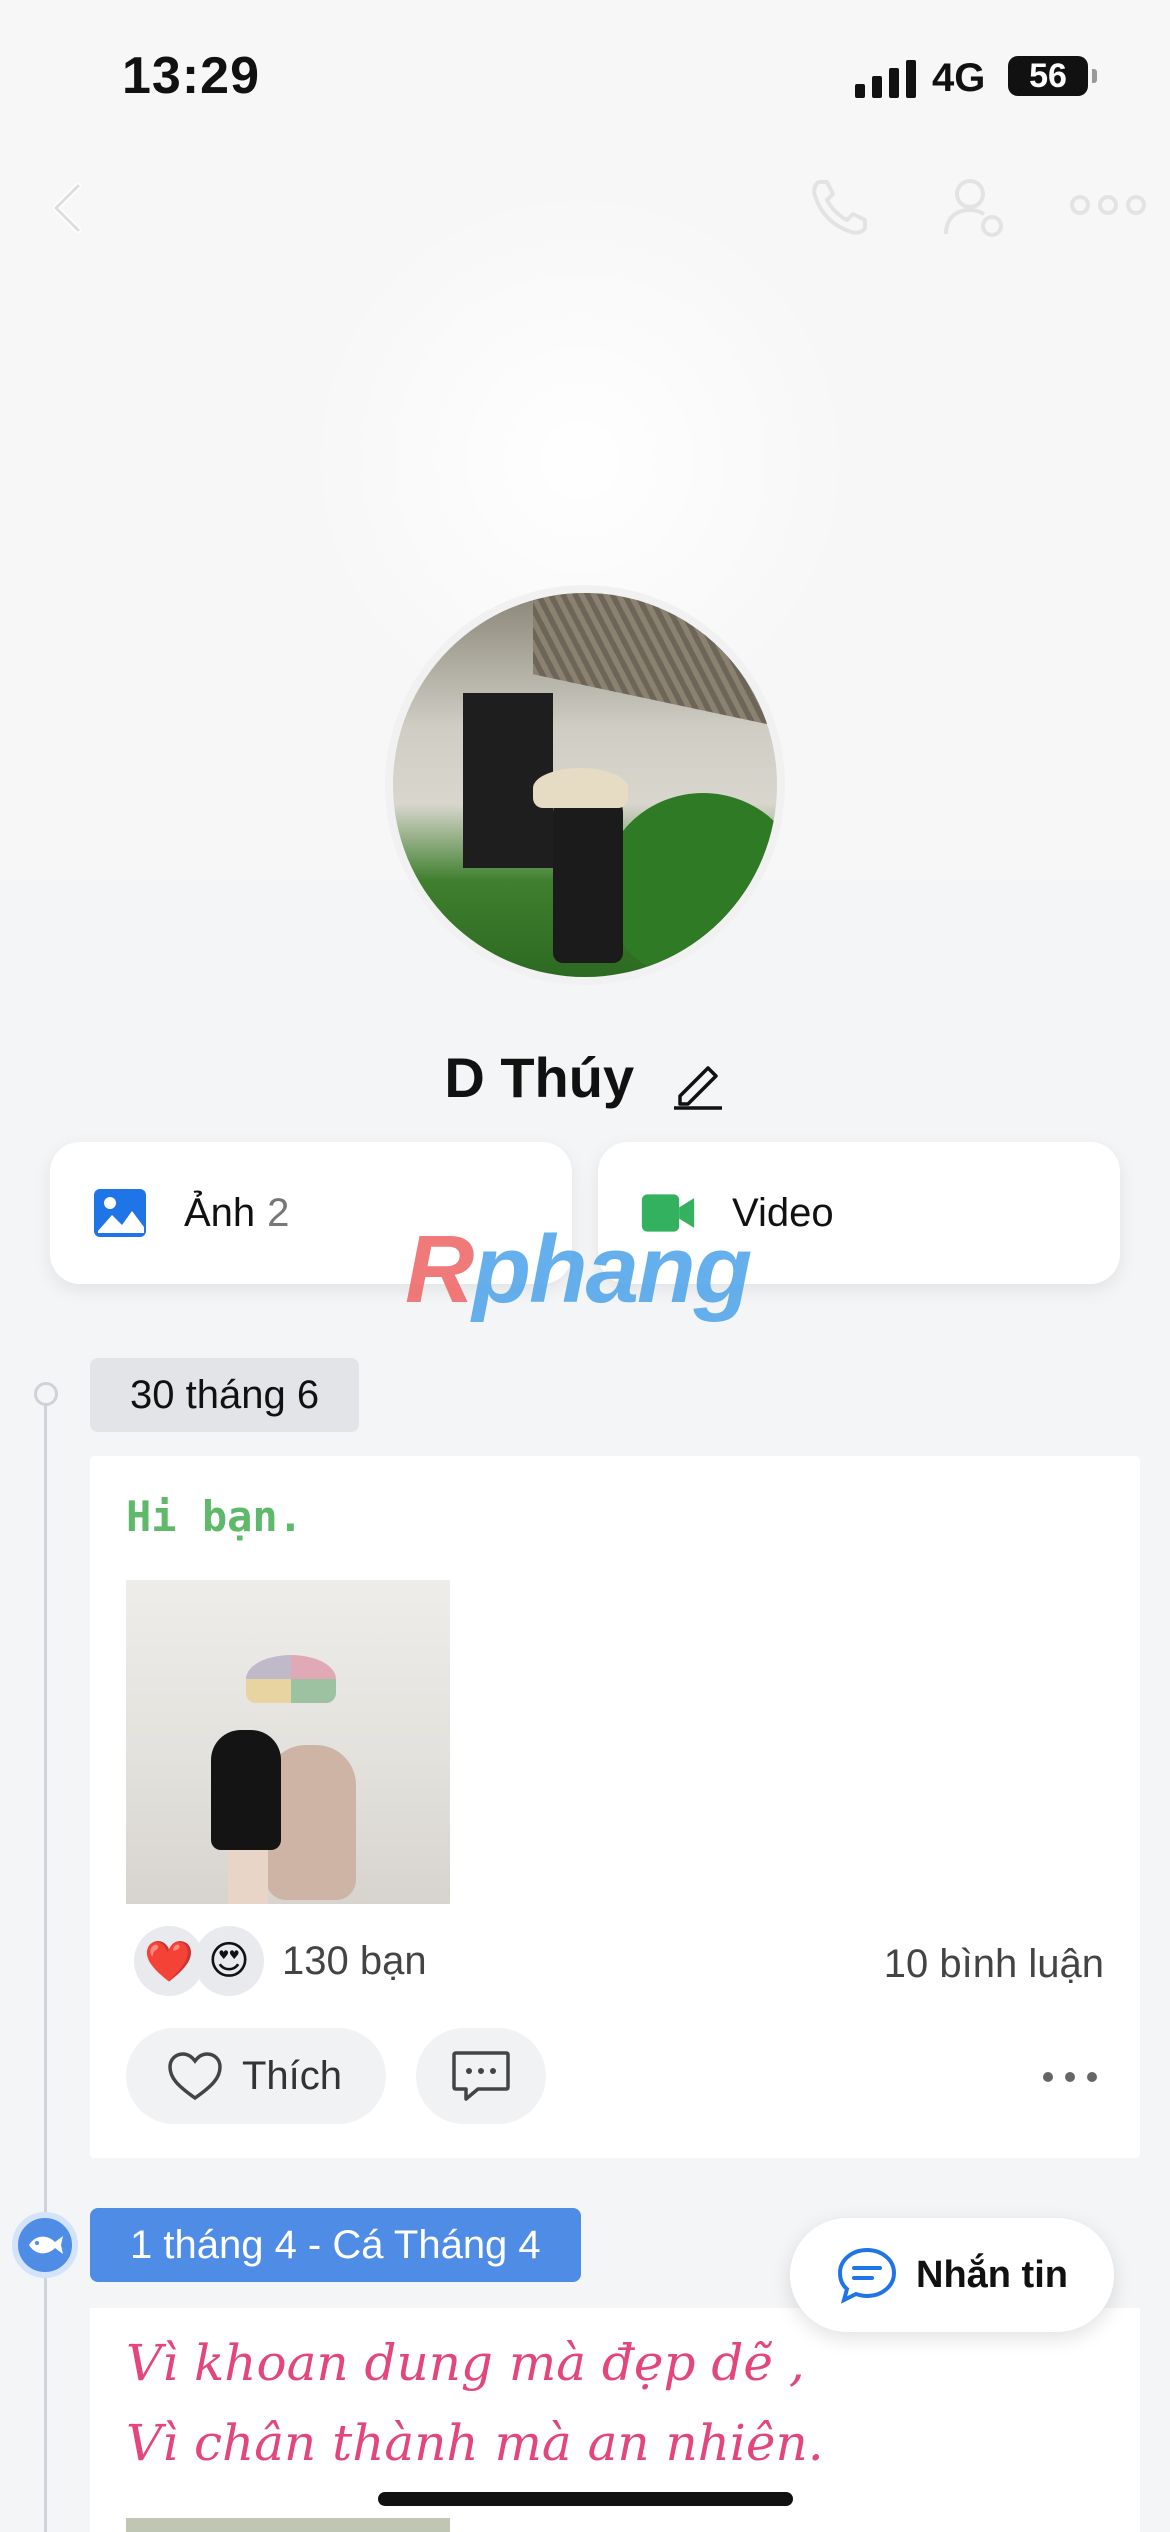 The height and width of the screenshot is (2532, 1170). What do you see at coordinates (612, 1269) in the screenshot?
I see `watermark-part2: phang` at bounding box center [612, 1269].